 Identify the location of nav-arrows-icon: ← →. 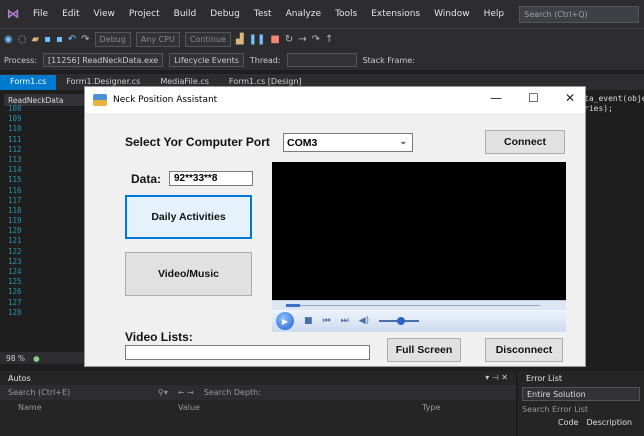
(186, 392).